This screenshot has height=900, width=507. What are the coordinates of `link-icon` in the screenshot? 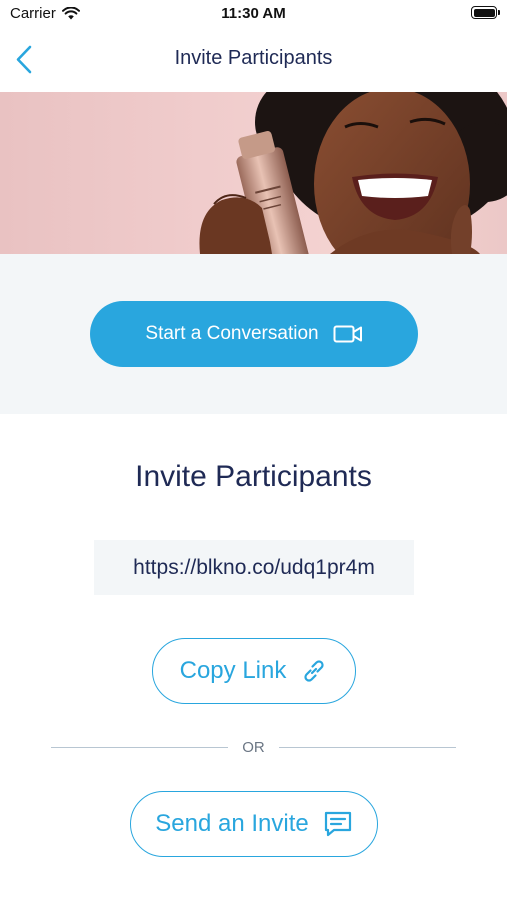 It's located at (314, 671).